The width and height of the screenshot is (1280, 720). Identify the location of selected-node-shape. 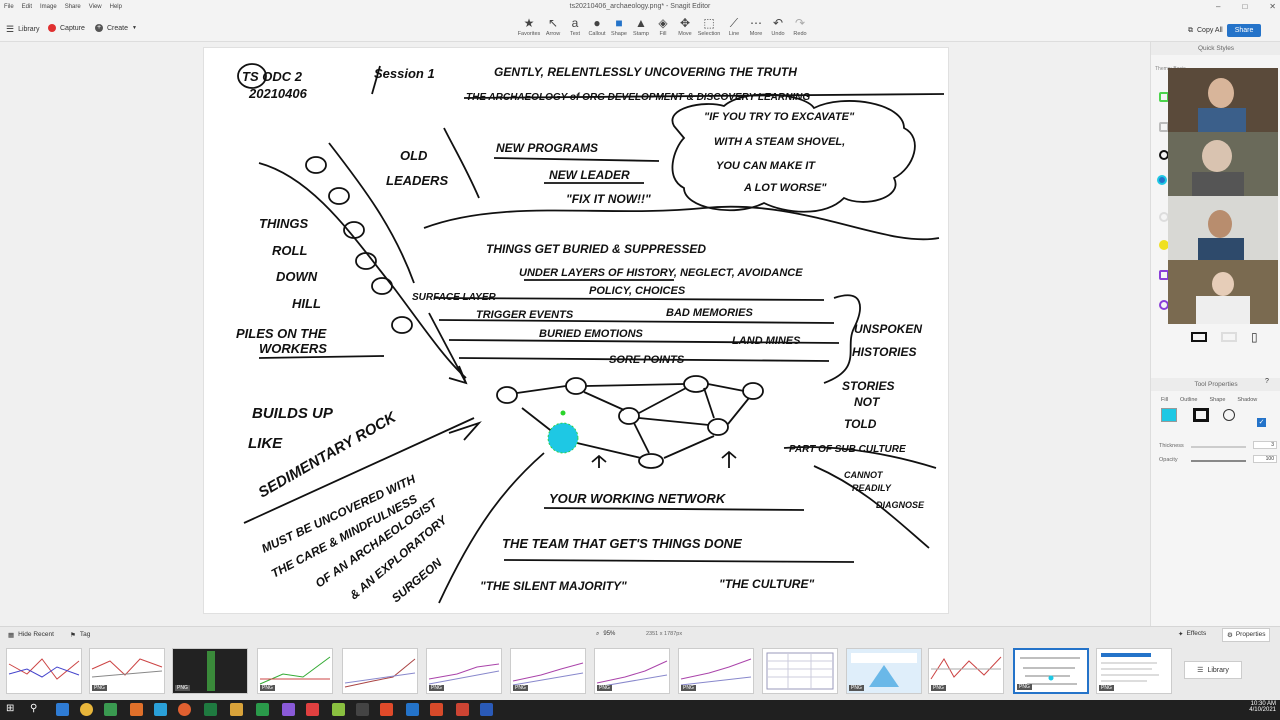
(563, 438).